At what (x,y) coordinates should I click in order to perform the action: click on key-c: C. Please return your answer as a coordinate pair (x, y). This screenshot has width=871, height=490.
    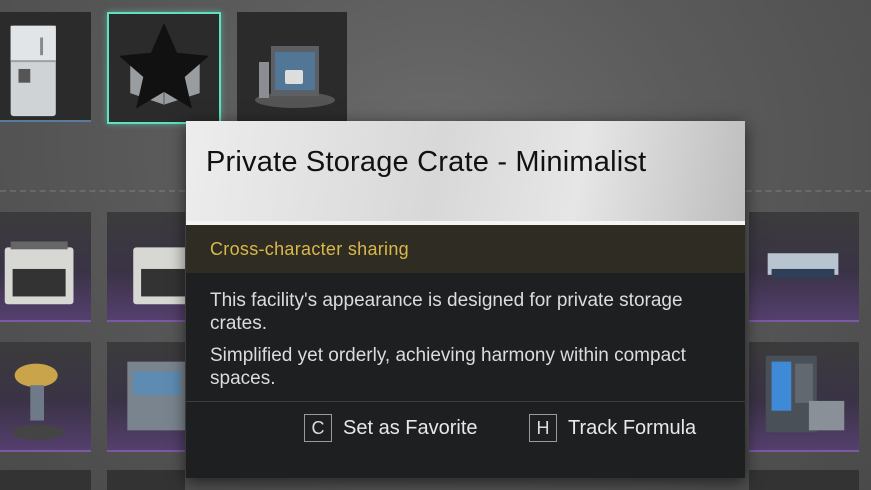
    Looking at the image, I should click on (318, 428).